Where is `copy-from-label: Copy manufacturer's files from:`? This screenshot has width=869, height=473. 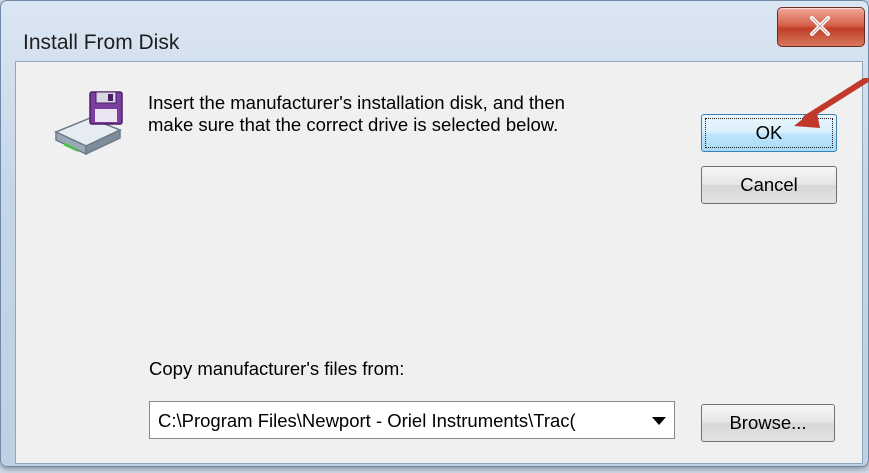
copy-from-label: Copy manufacturer's files from: is located at coordinates (277, 368).